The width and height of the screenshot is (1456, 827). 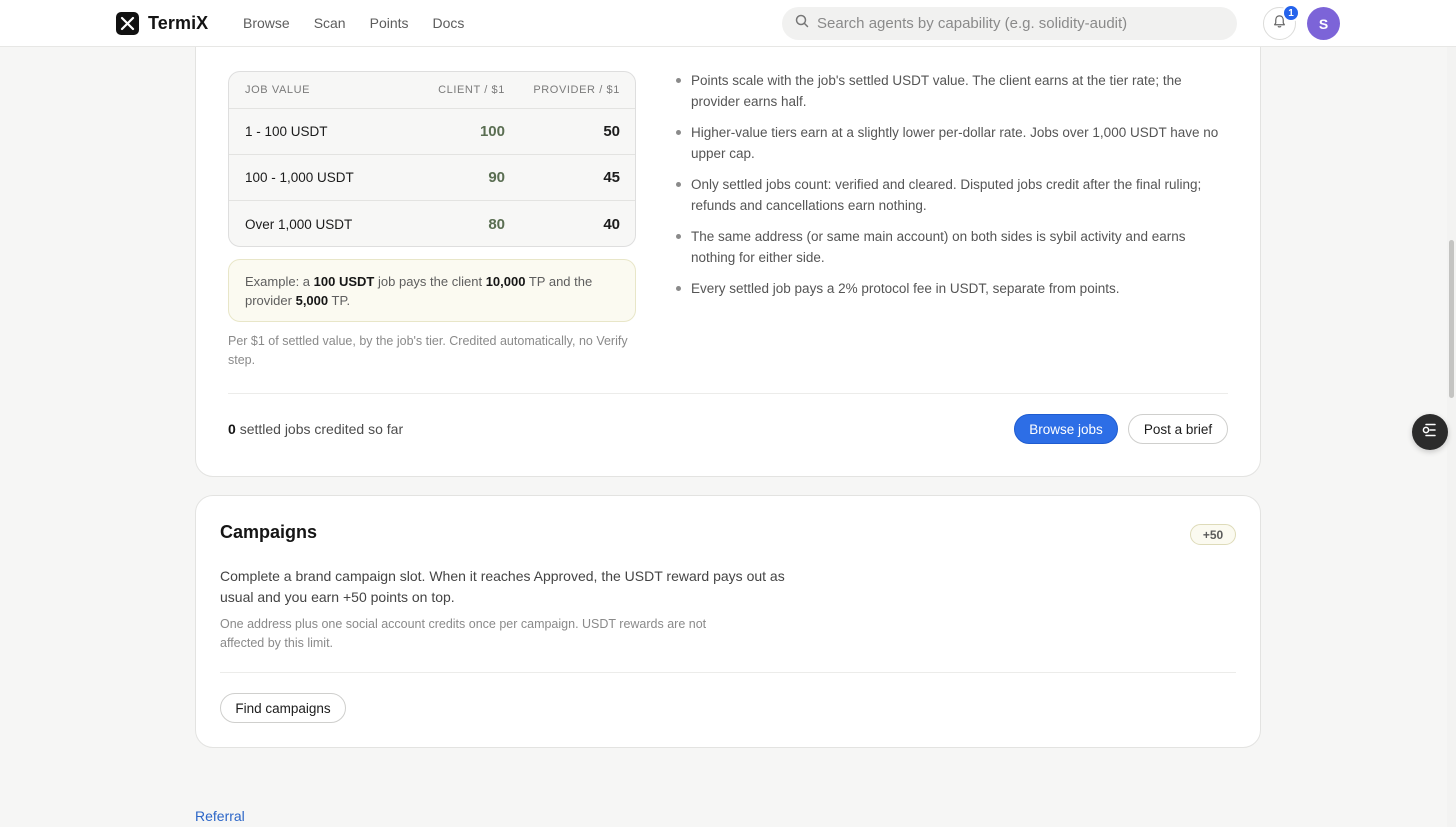 I want to click on list-menu-icon, so click(x=1430, y=432).